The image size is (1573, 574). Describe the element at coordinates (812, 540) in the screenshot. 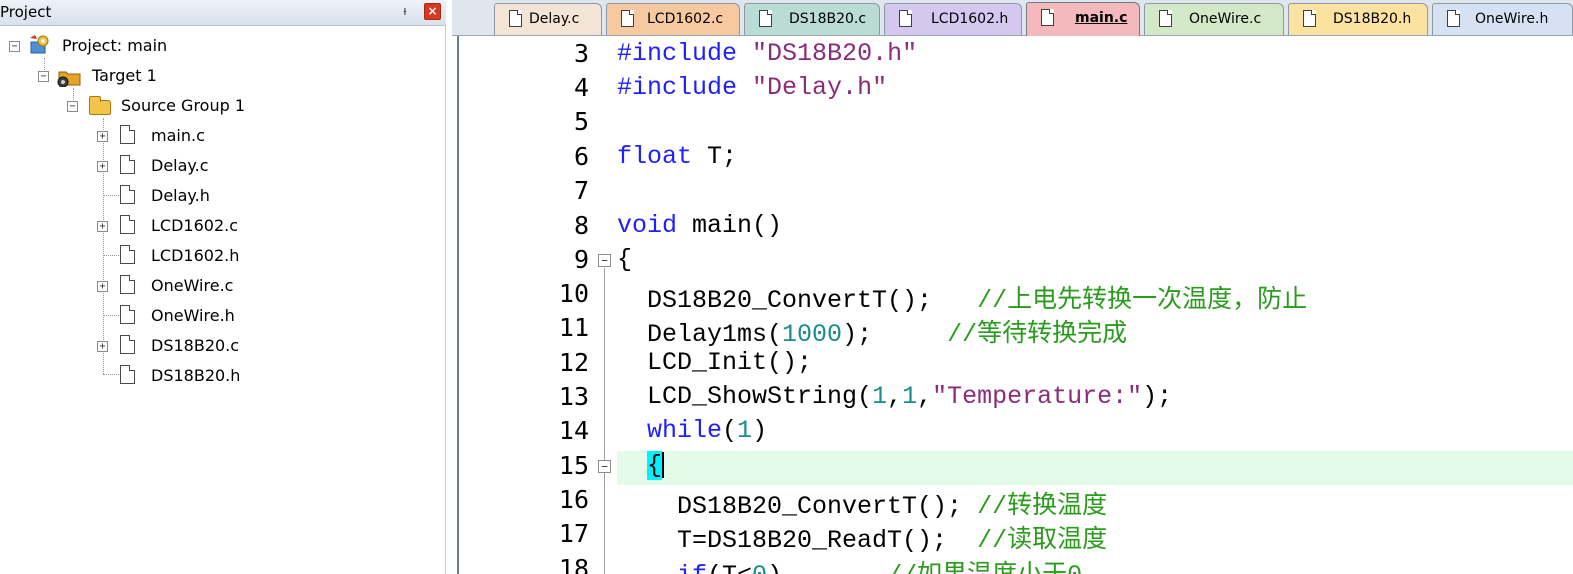

I see `code-token: T=DS18B20_ReadT();` at that location.